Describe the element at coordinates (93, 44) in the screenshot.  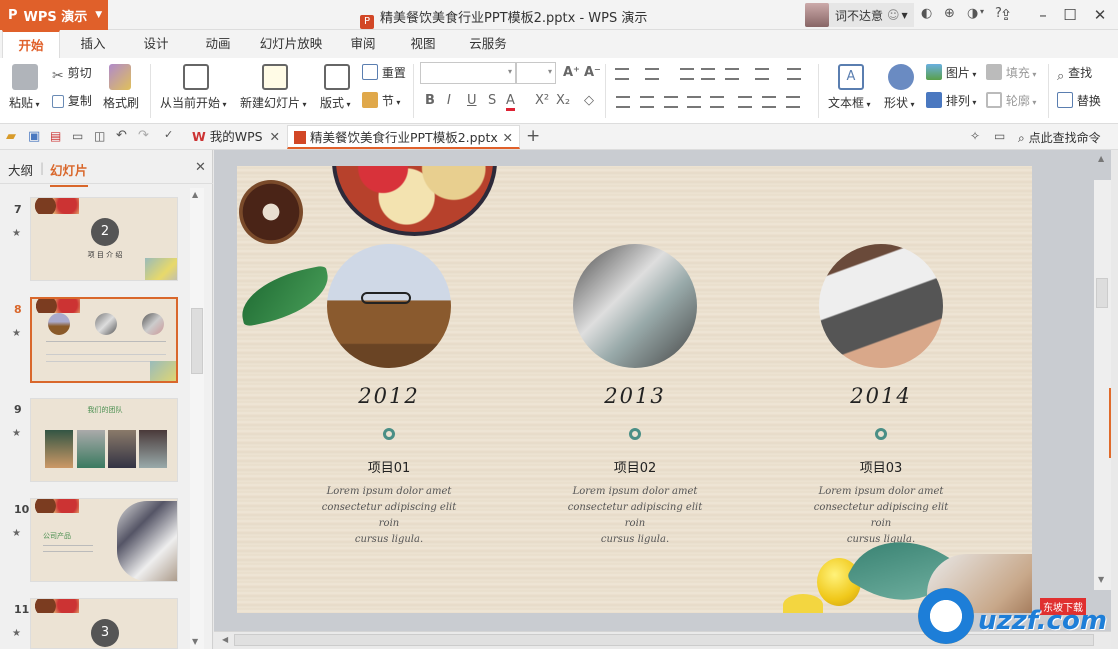
I see `tab-insert: 插入` at that location.